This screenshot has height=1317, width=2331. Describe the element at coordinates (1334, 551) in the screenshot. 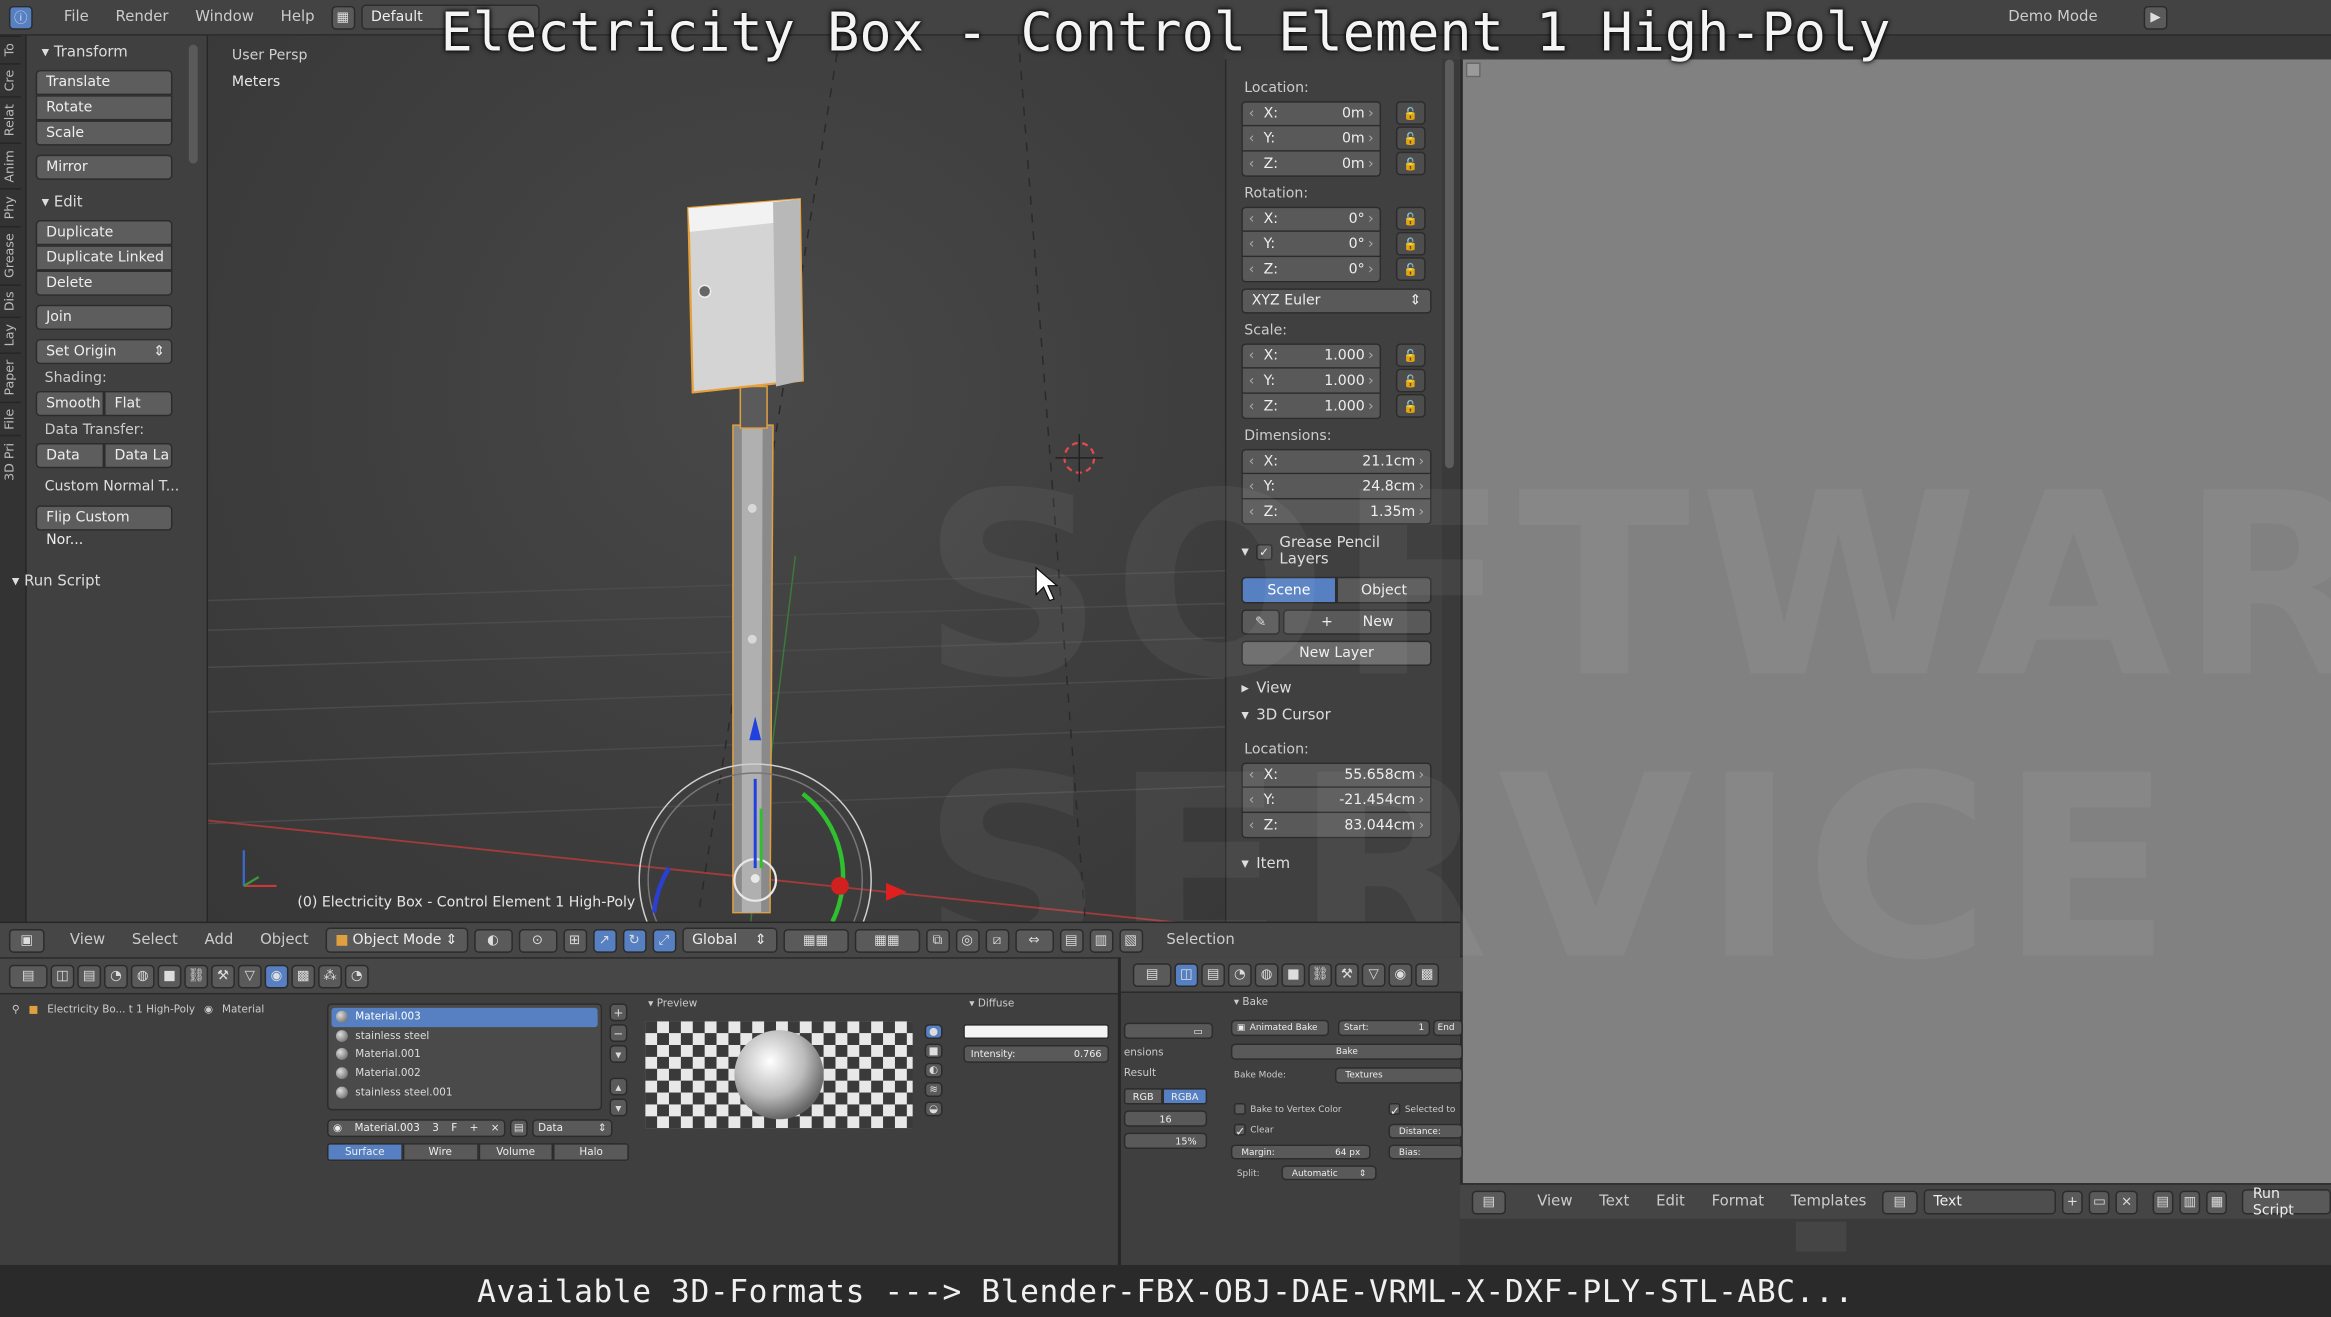

I see `grease-pencil-panel-header: ▾ ✓ Grease Pencil Layers` at that location.